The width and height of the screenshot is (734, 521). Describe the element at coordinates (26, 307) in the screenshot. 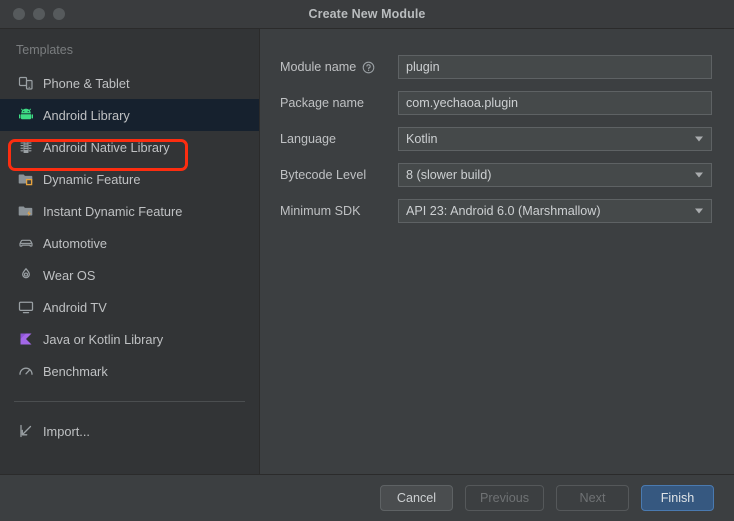

I see `tv-monitor-icon` at that location.